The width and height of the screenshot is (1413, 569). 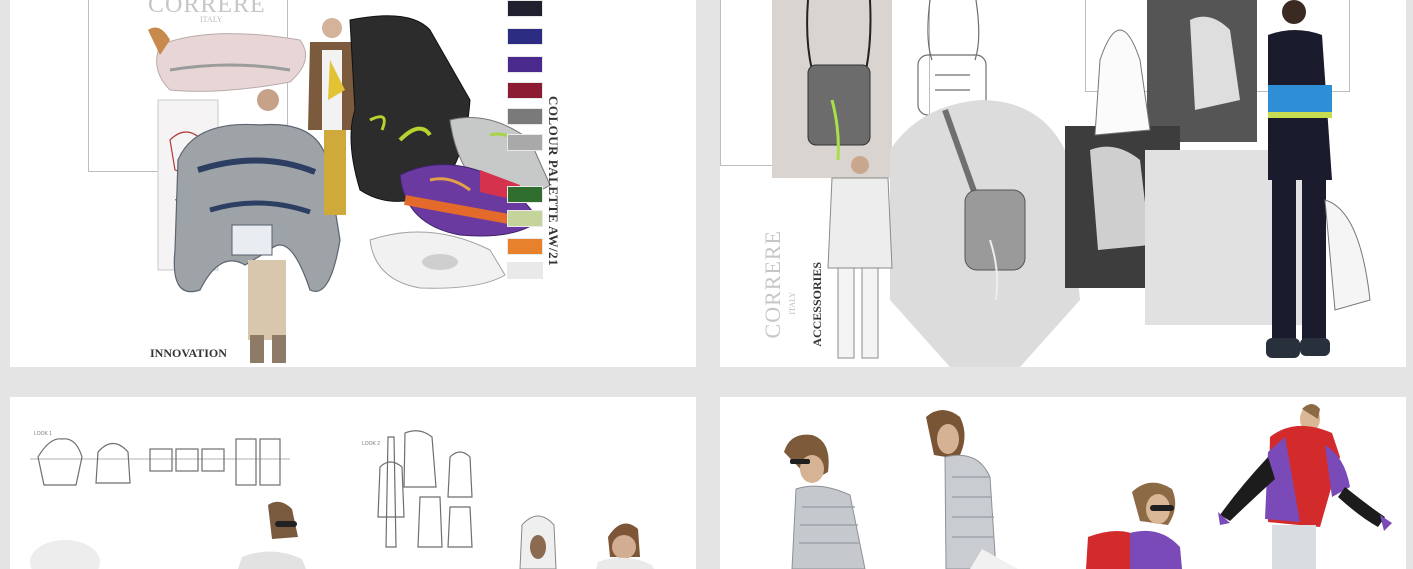 What do you see at coordinates (43, 434) in the screenshot?
I see `svg-text: LOOK 1` at bounding box center [43, 434].